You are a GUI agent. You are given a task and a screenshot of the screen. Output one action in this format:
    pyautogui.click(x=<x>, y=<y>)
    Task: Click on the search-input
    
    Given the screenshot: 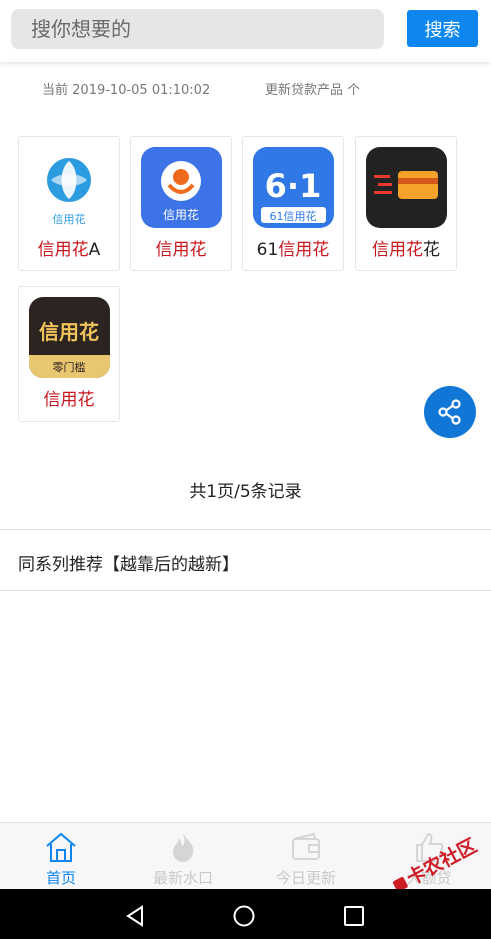 What is the action you would take?
    pyautogui.click(x=207, y=29)
    